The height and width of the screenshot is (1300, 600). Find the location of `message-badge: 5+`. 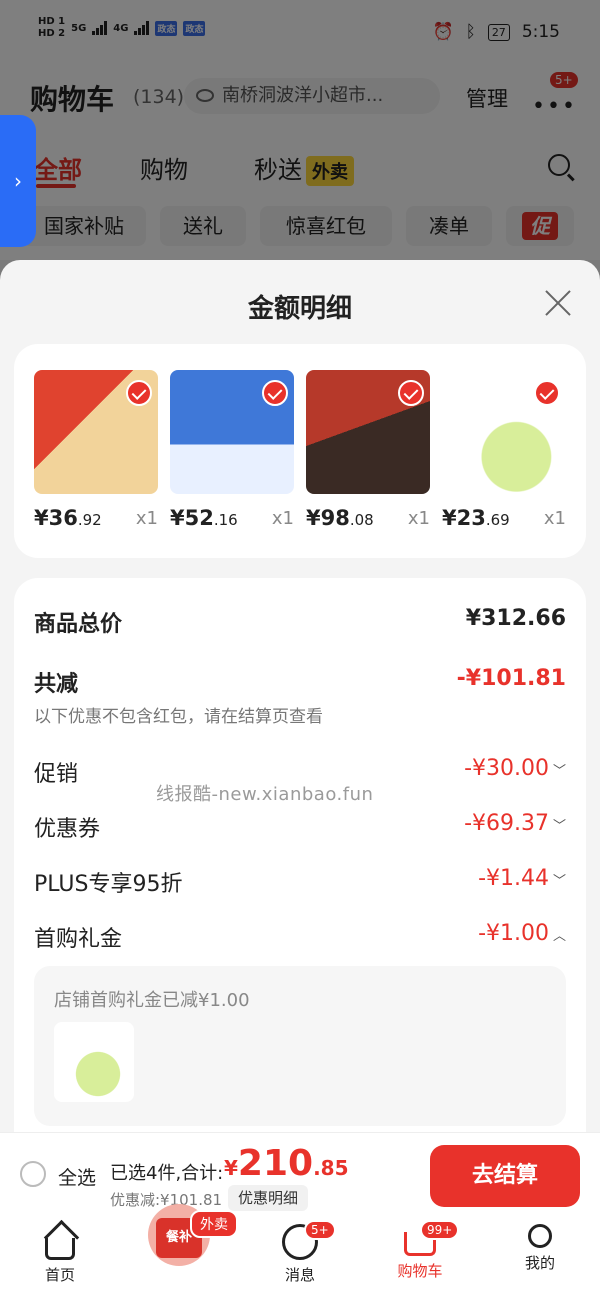

message-badge: 5+ is located at coordinates (320, 1230).